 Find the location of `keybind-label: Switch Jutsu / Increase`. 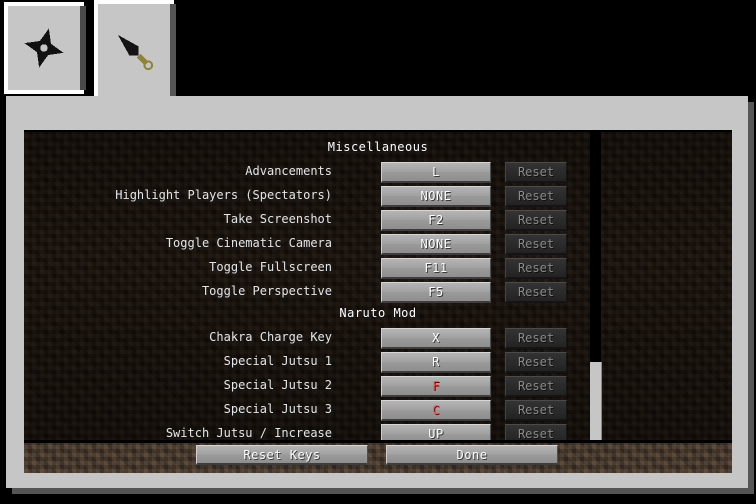

keybind-label: Switch Jutsu / Increase is located at coordinates (248, 433).